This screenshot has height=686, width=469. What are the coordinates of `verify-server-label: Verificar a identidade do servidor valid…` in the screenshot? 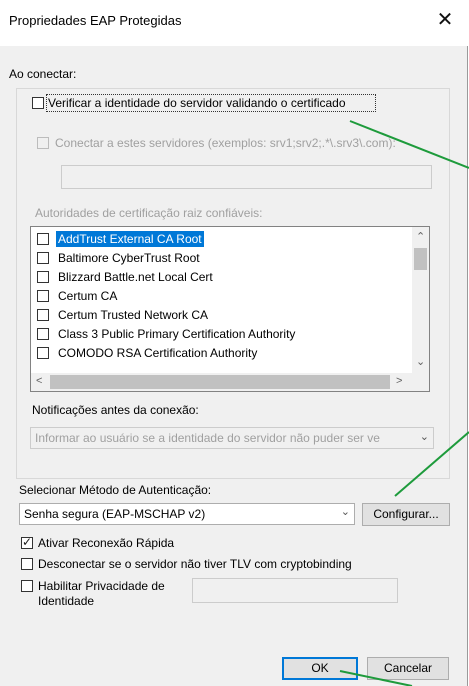 It's located at (197, 103).